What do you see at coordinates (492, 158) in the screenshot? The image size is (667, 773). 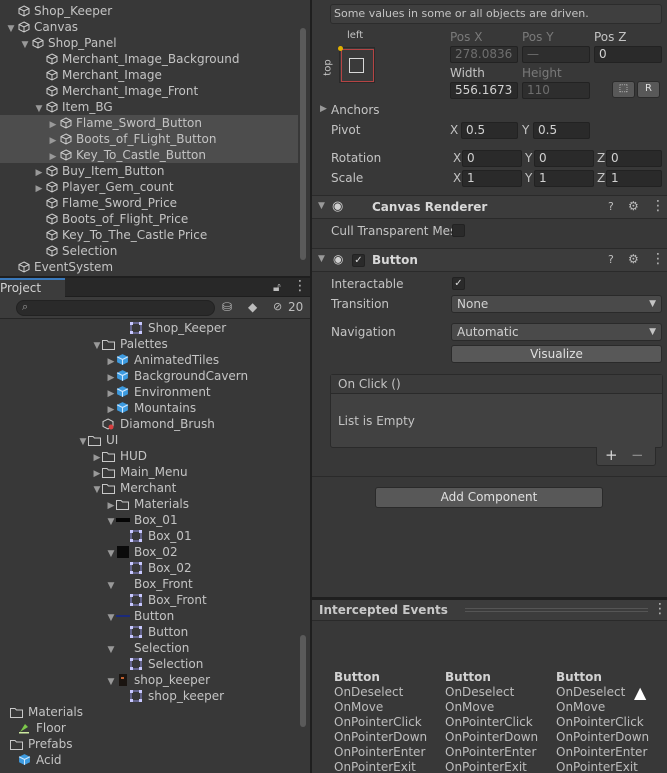 I see `rotation-x-field: 0` at bounding box center [492, 158].